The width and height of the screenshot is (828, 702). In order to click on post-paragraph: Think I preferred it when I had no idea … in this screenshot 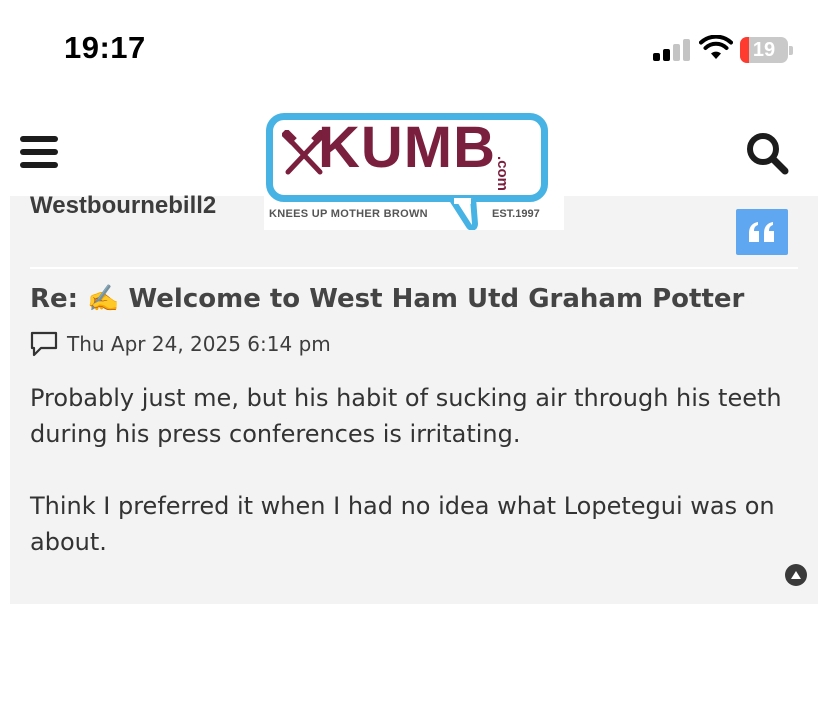, I will do `click(402, 524)`.